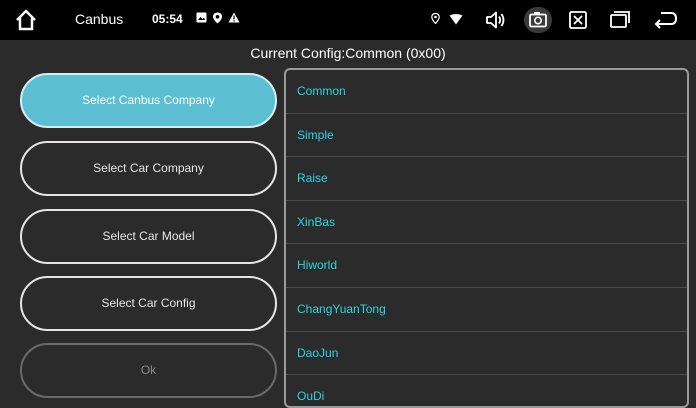 The width and height of the screenshot is (696, 408). What do you see at coordinates (148, 100) in the screenshot?
I see `select-canbus-company-button: Select Canbus Company` at bounding box center [148, 100].